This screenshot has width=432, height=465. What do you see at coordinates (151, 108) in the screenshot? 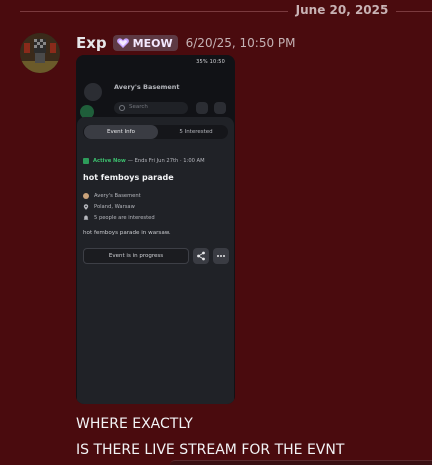
I see `server-search: Search` at bounding box center [151, 108].